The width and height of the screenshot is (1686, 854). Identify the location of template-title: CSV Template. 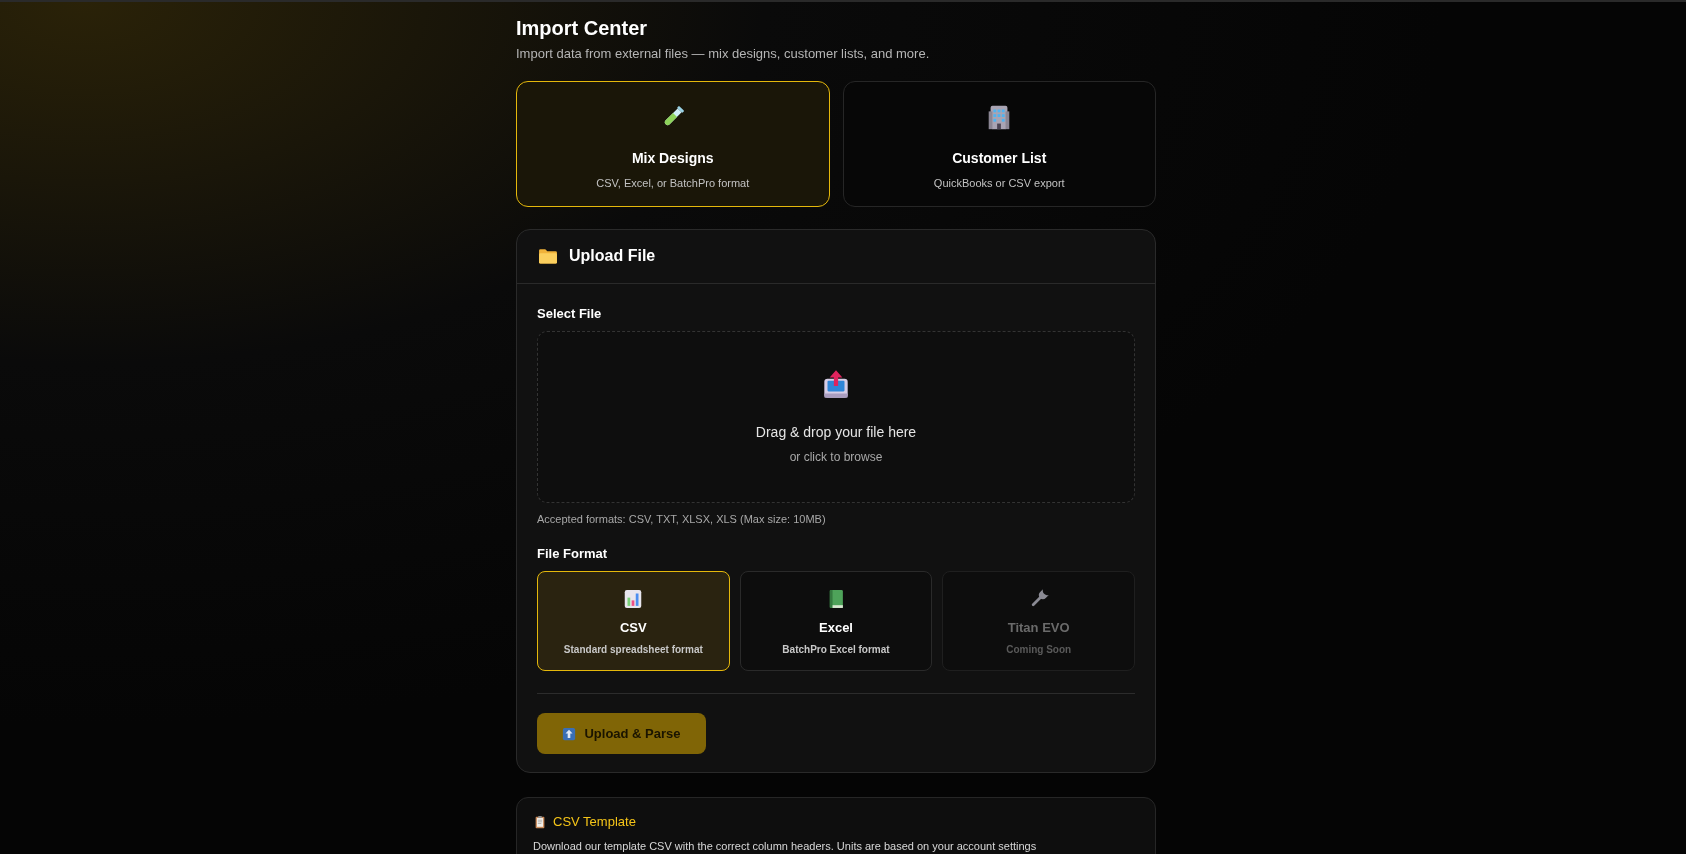
(594, 822).